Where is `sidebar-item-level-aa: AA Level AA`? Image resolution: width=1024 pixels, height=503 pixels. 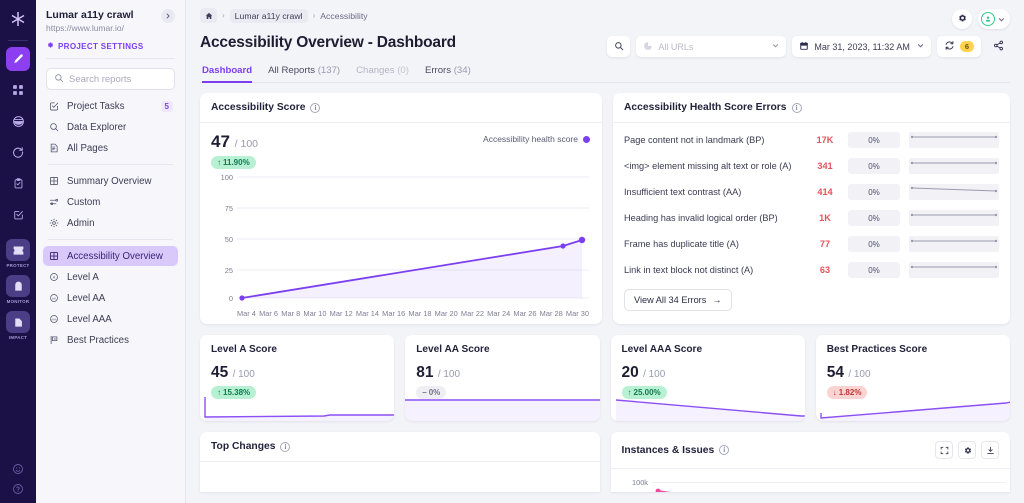
sidebar-item-level-aa: AA Level AA is located at coordinates (110, 298).